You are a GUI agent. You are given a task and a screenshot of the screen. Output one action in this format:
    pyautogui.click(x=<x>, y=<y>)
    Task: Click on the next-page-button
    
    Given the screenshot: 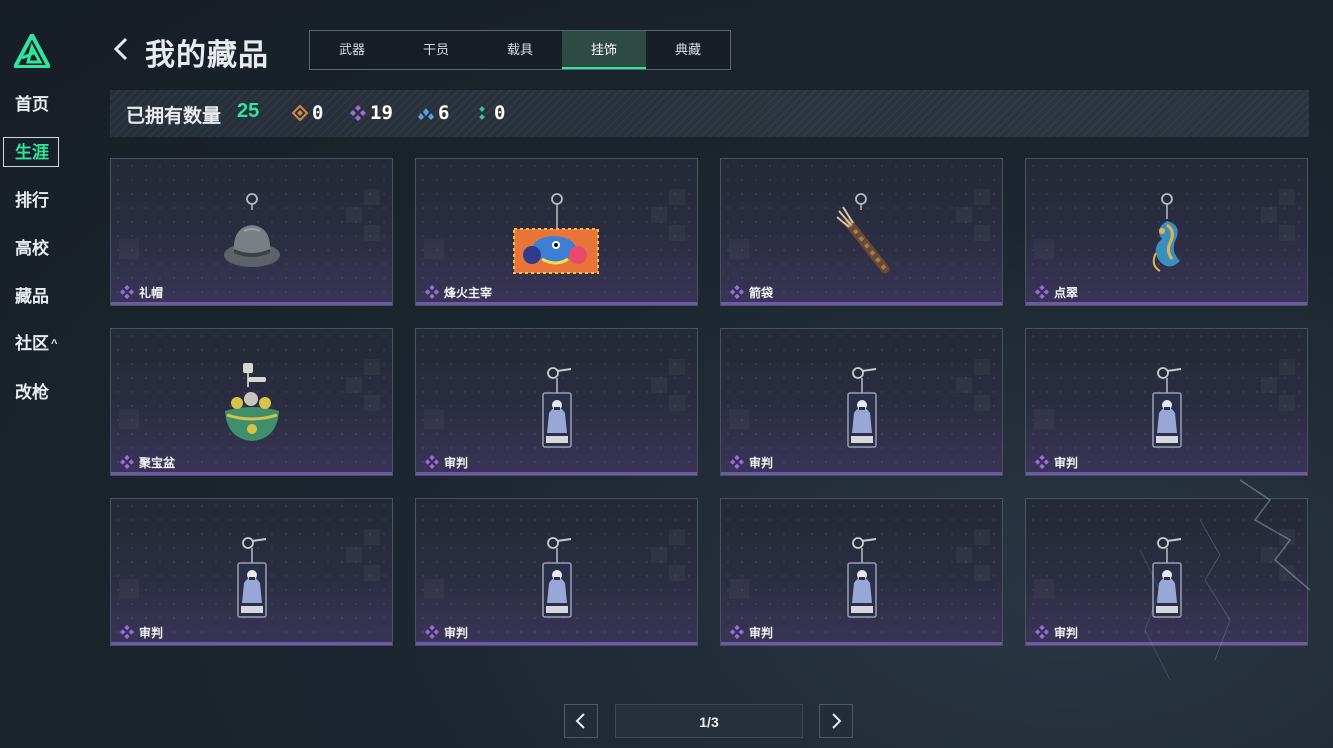 What is the action you would take?
    pyautogui.click(x=836, y=721)
    